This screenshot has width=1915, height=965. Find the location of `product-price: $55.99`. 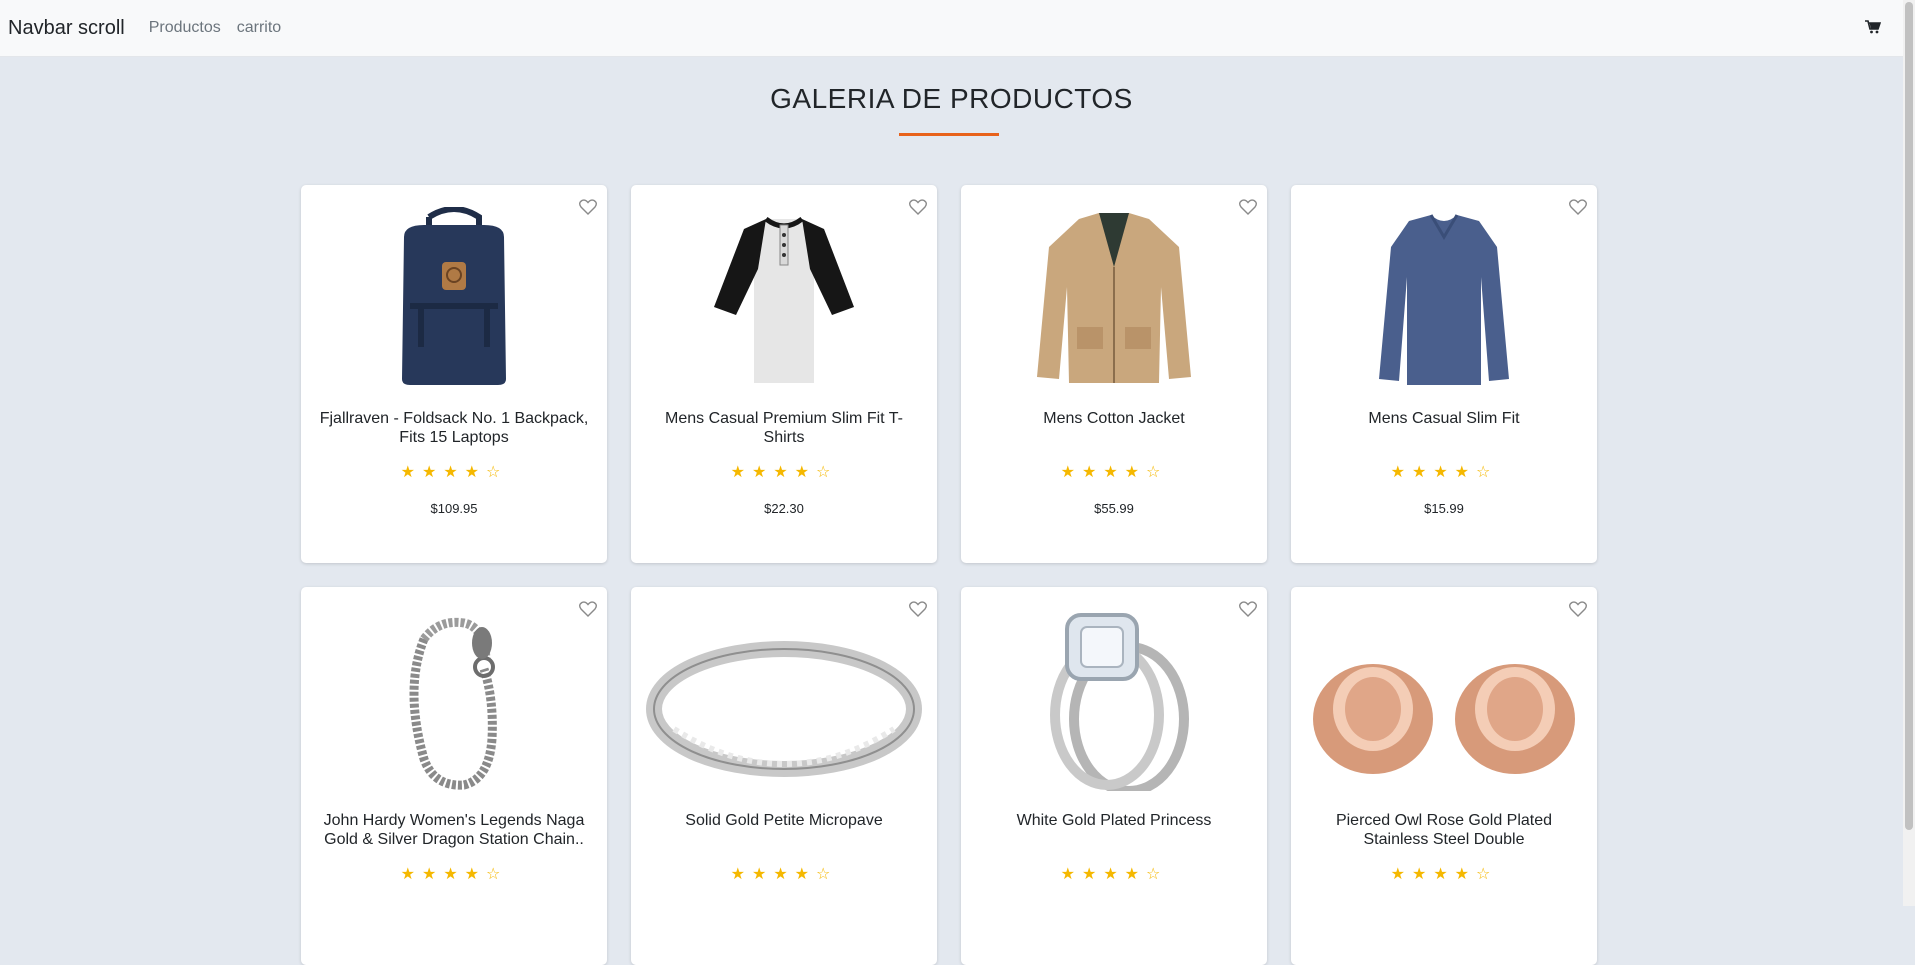

product-price: $55.99 is located at coordinates (1114, 508).